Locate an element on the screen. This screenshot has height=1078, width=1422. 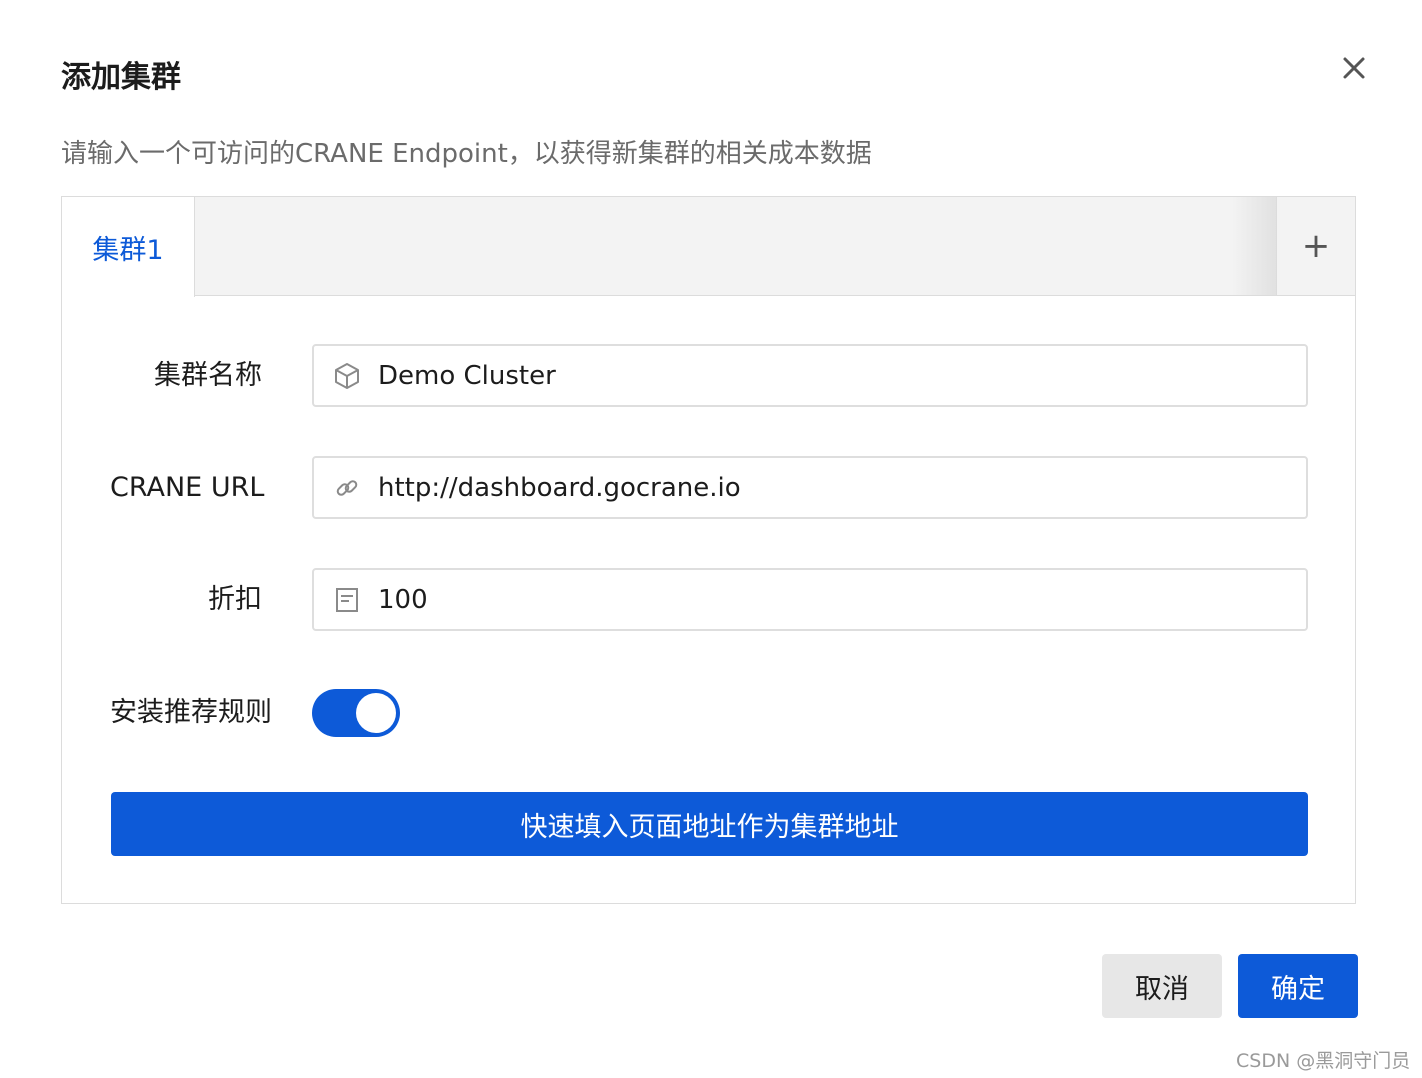
cancel-button: 取消 is located at coordinates (1162, 986).